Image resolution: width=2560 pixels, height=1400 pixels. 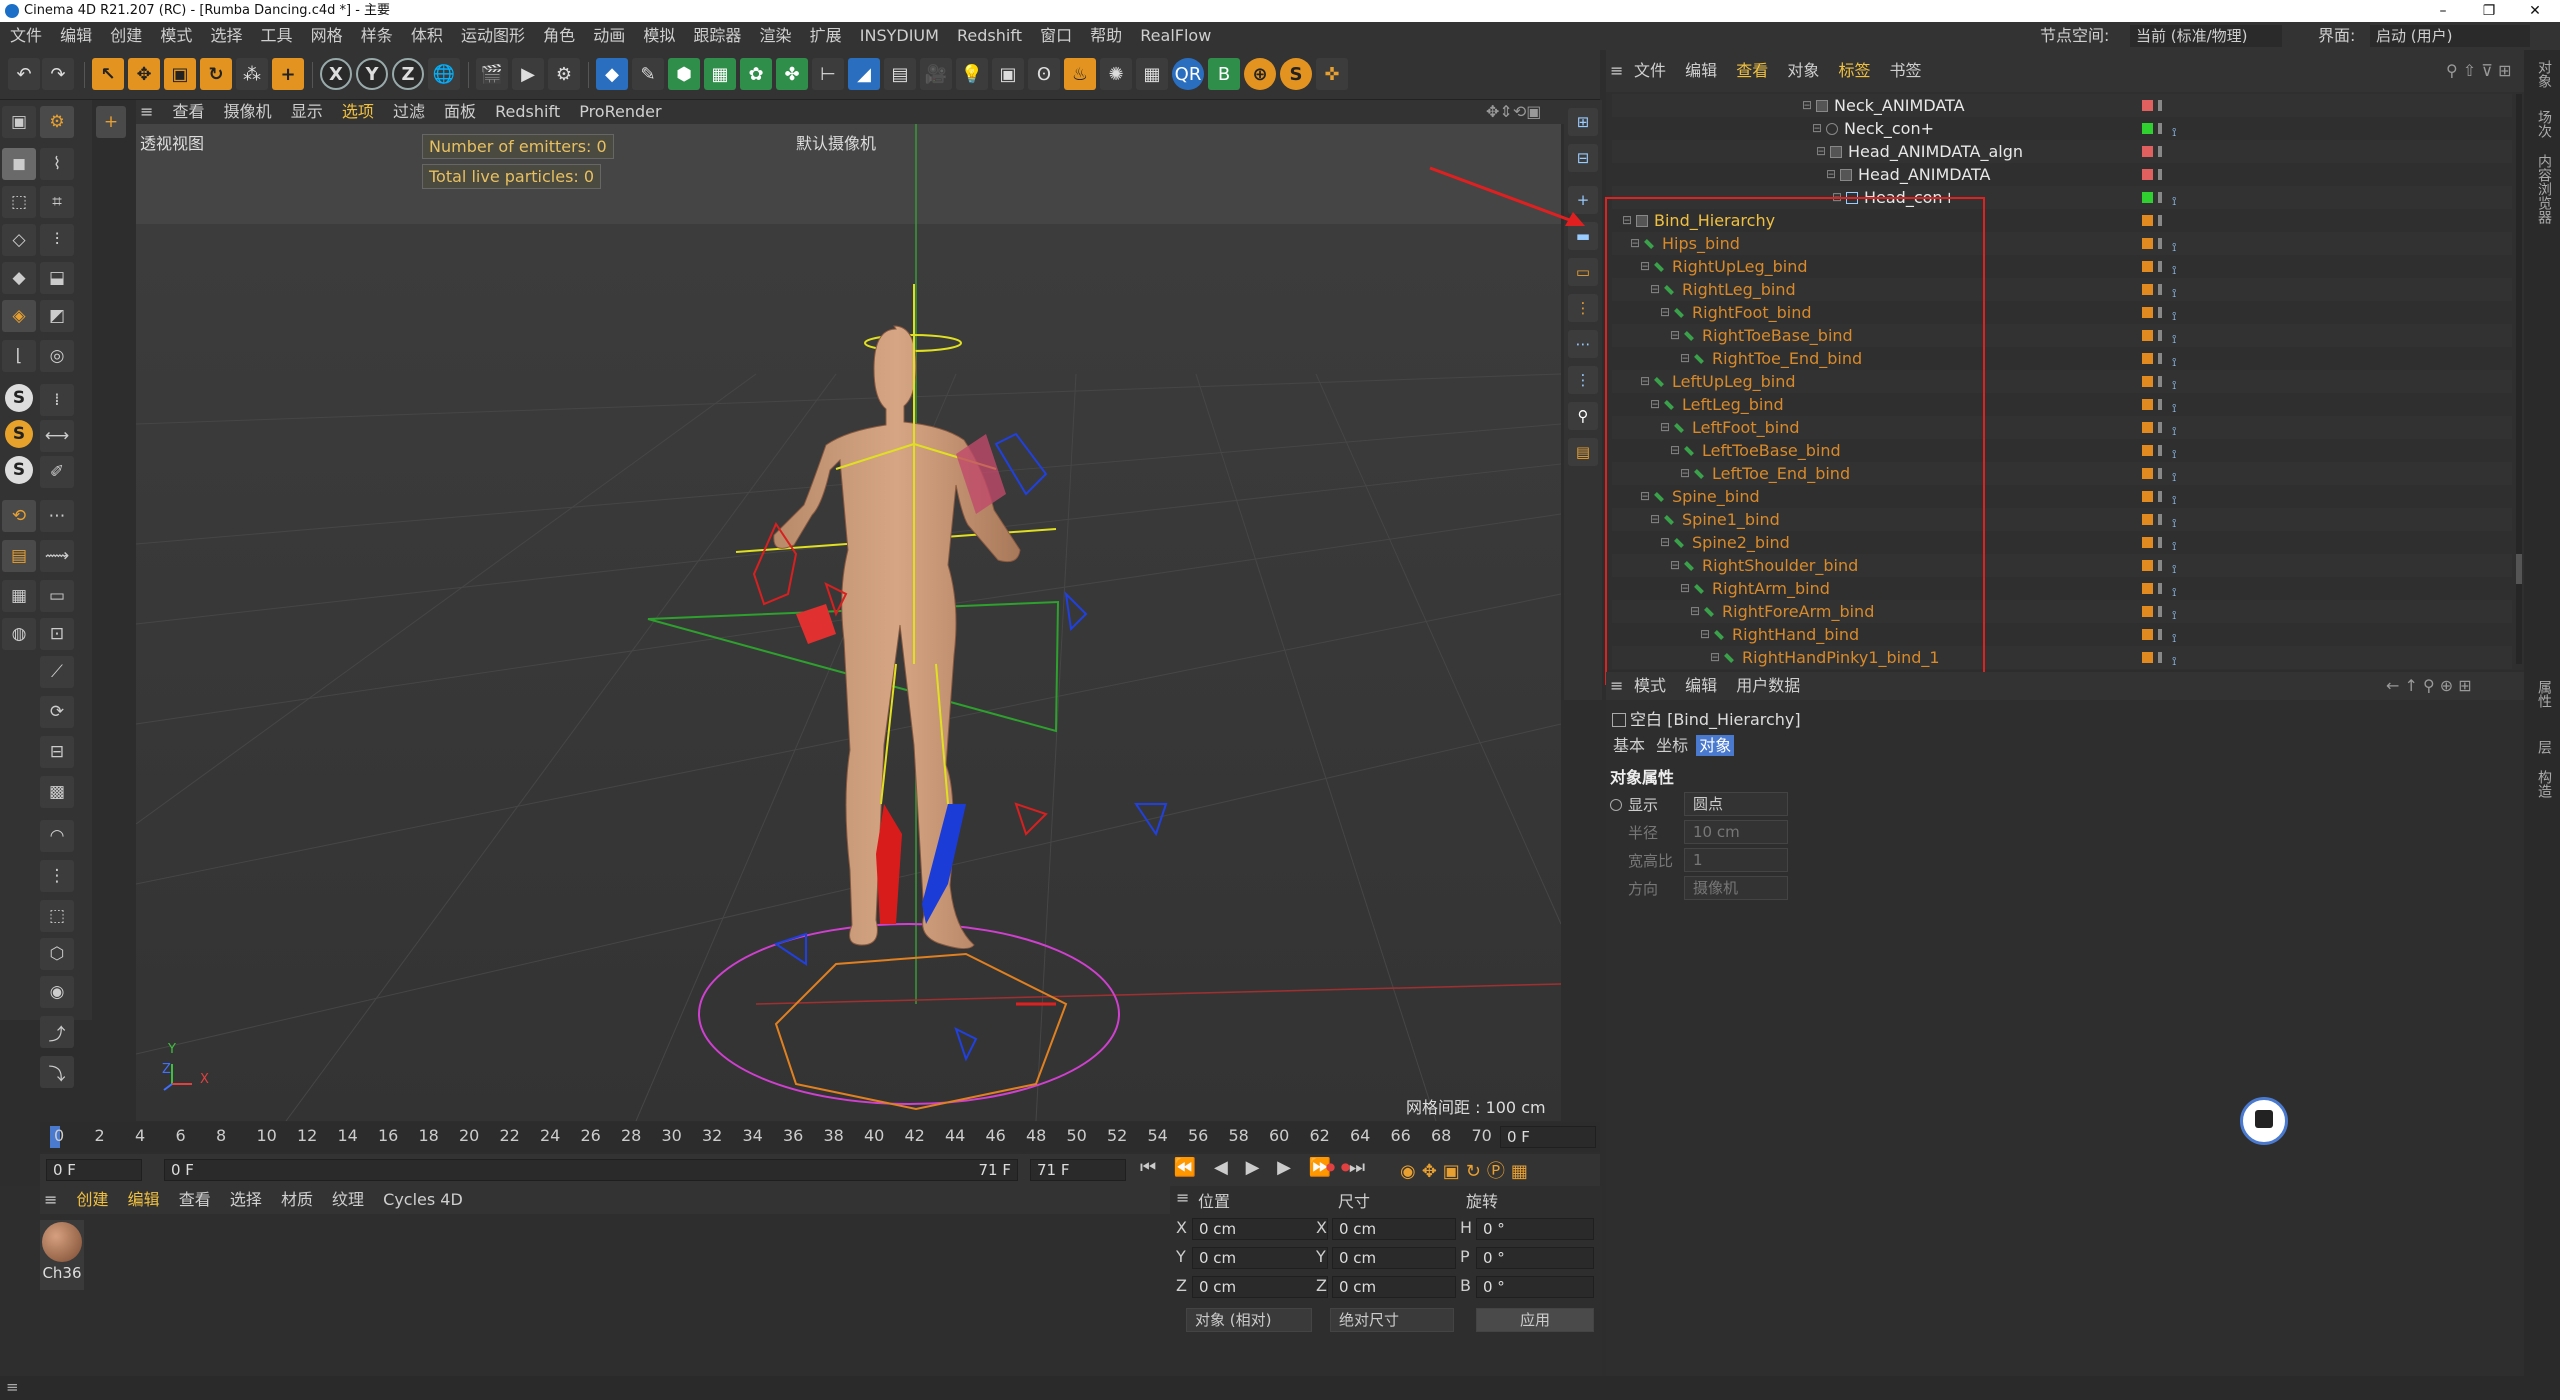 I want to click on x-axis-lock-icon: X, so click(x=336, y=74).